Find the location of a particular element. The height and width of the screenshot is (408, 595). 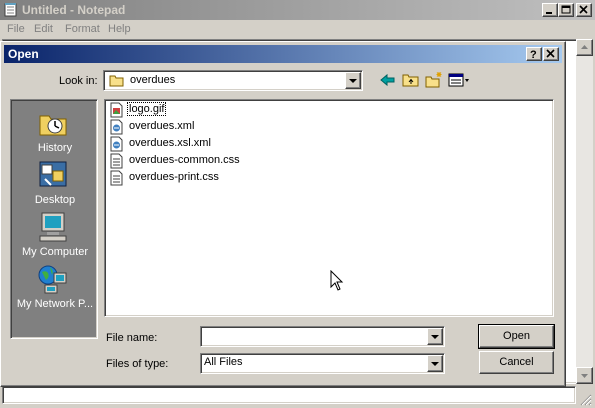

file-name: overdues.xml is located at coordinates (162, 126).